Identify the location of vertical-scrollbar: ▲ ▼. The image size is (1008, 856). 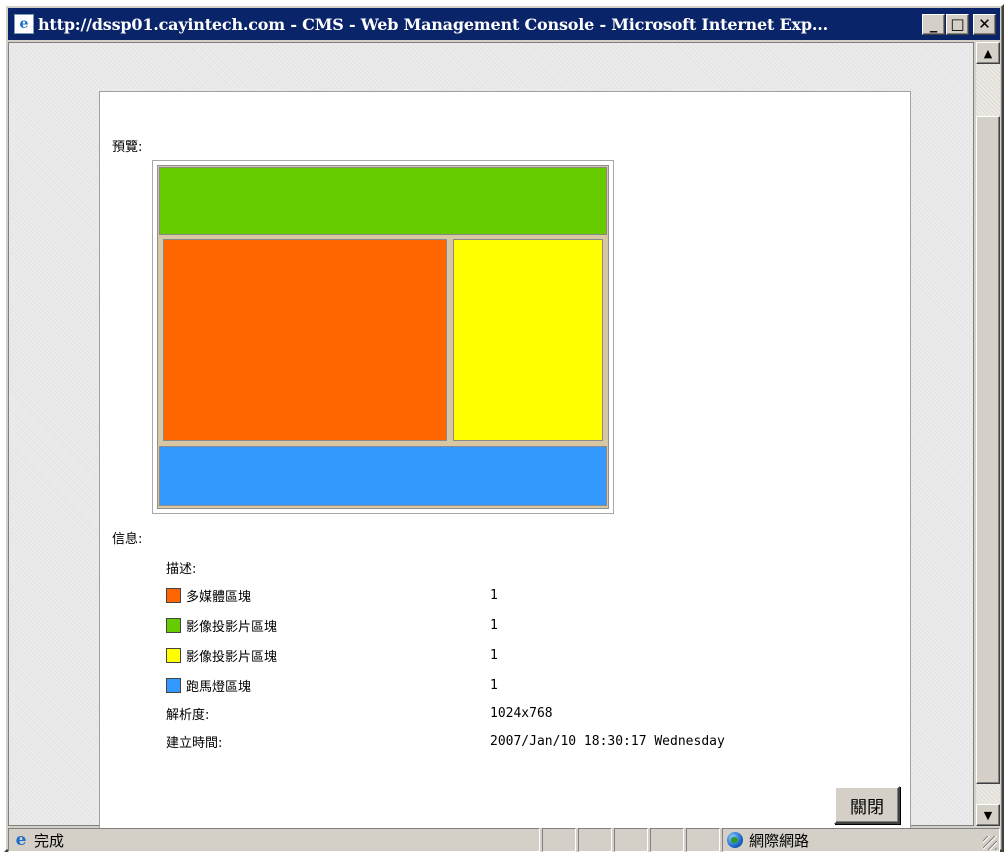
(988, 434).